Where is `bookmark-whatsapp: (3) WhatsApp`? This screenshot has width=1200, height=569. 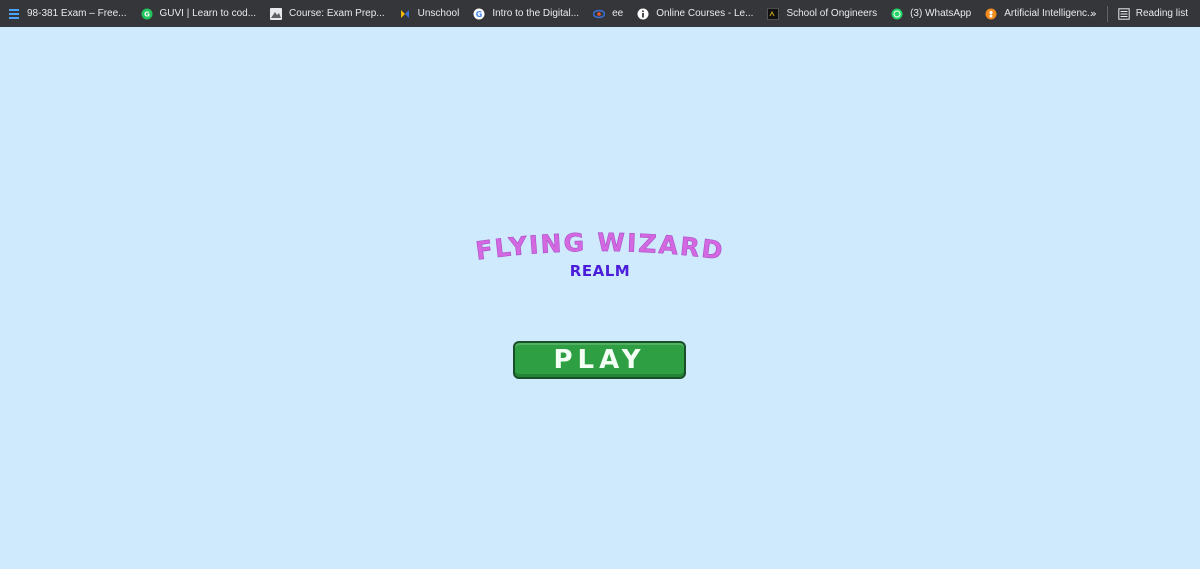
bookmark-whatsapp: (3) WhatsApp is located at coordinates (931, 13).